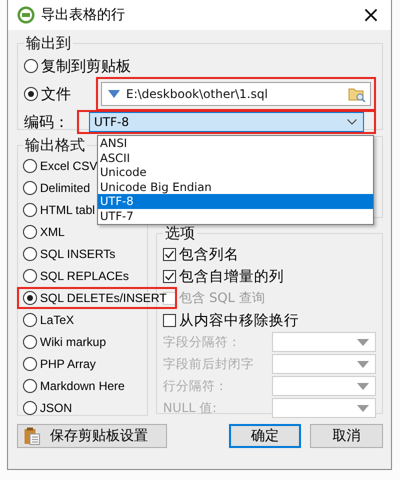  I want to click on encoding-label: 编码：, so click(47, 122).